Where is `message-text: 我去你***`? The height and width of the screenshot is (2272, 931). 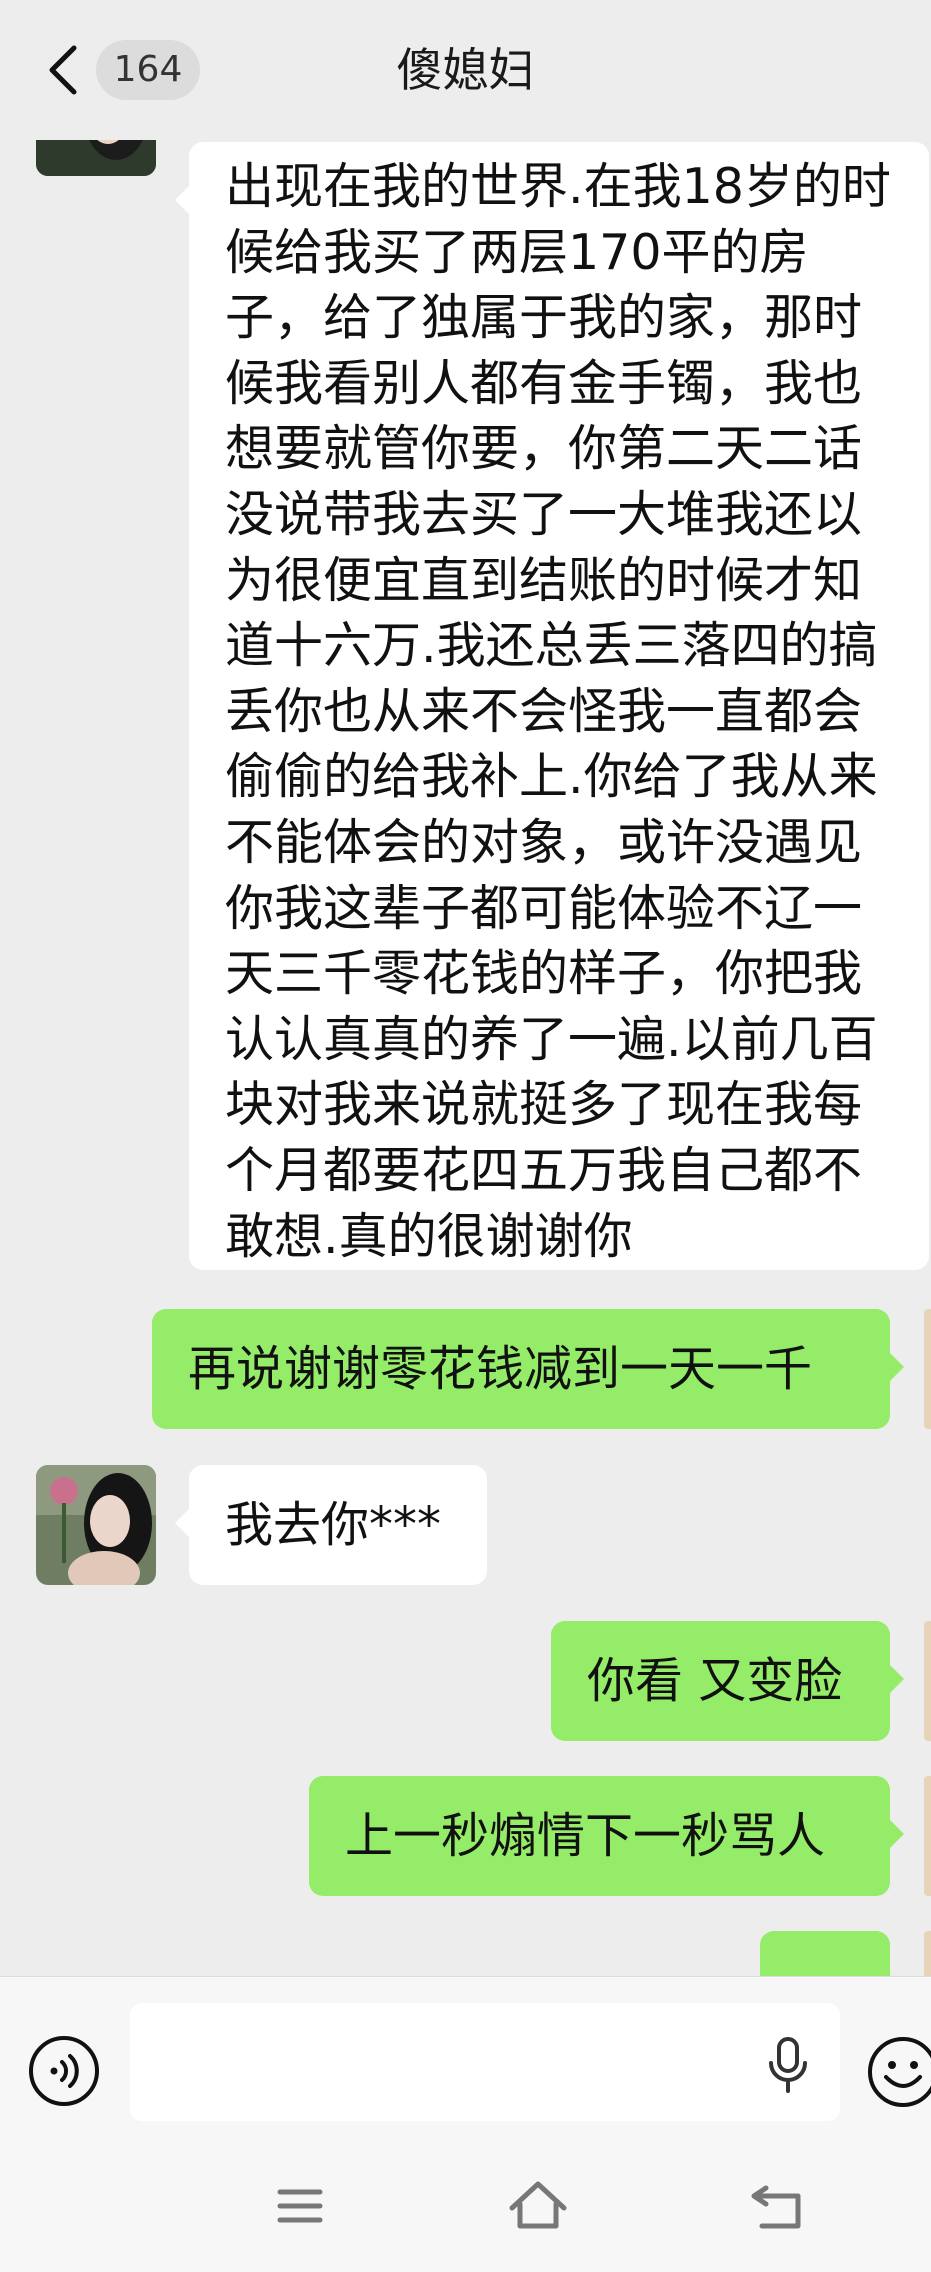 message-text: 我去你*** is located at coordinates (333, 1525).